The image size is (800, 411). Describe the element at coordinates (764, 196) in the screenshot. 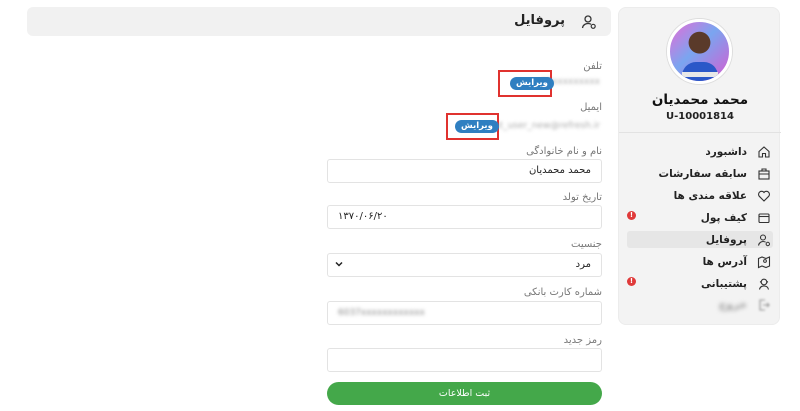

I see `heart-icon` at that location.